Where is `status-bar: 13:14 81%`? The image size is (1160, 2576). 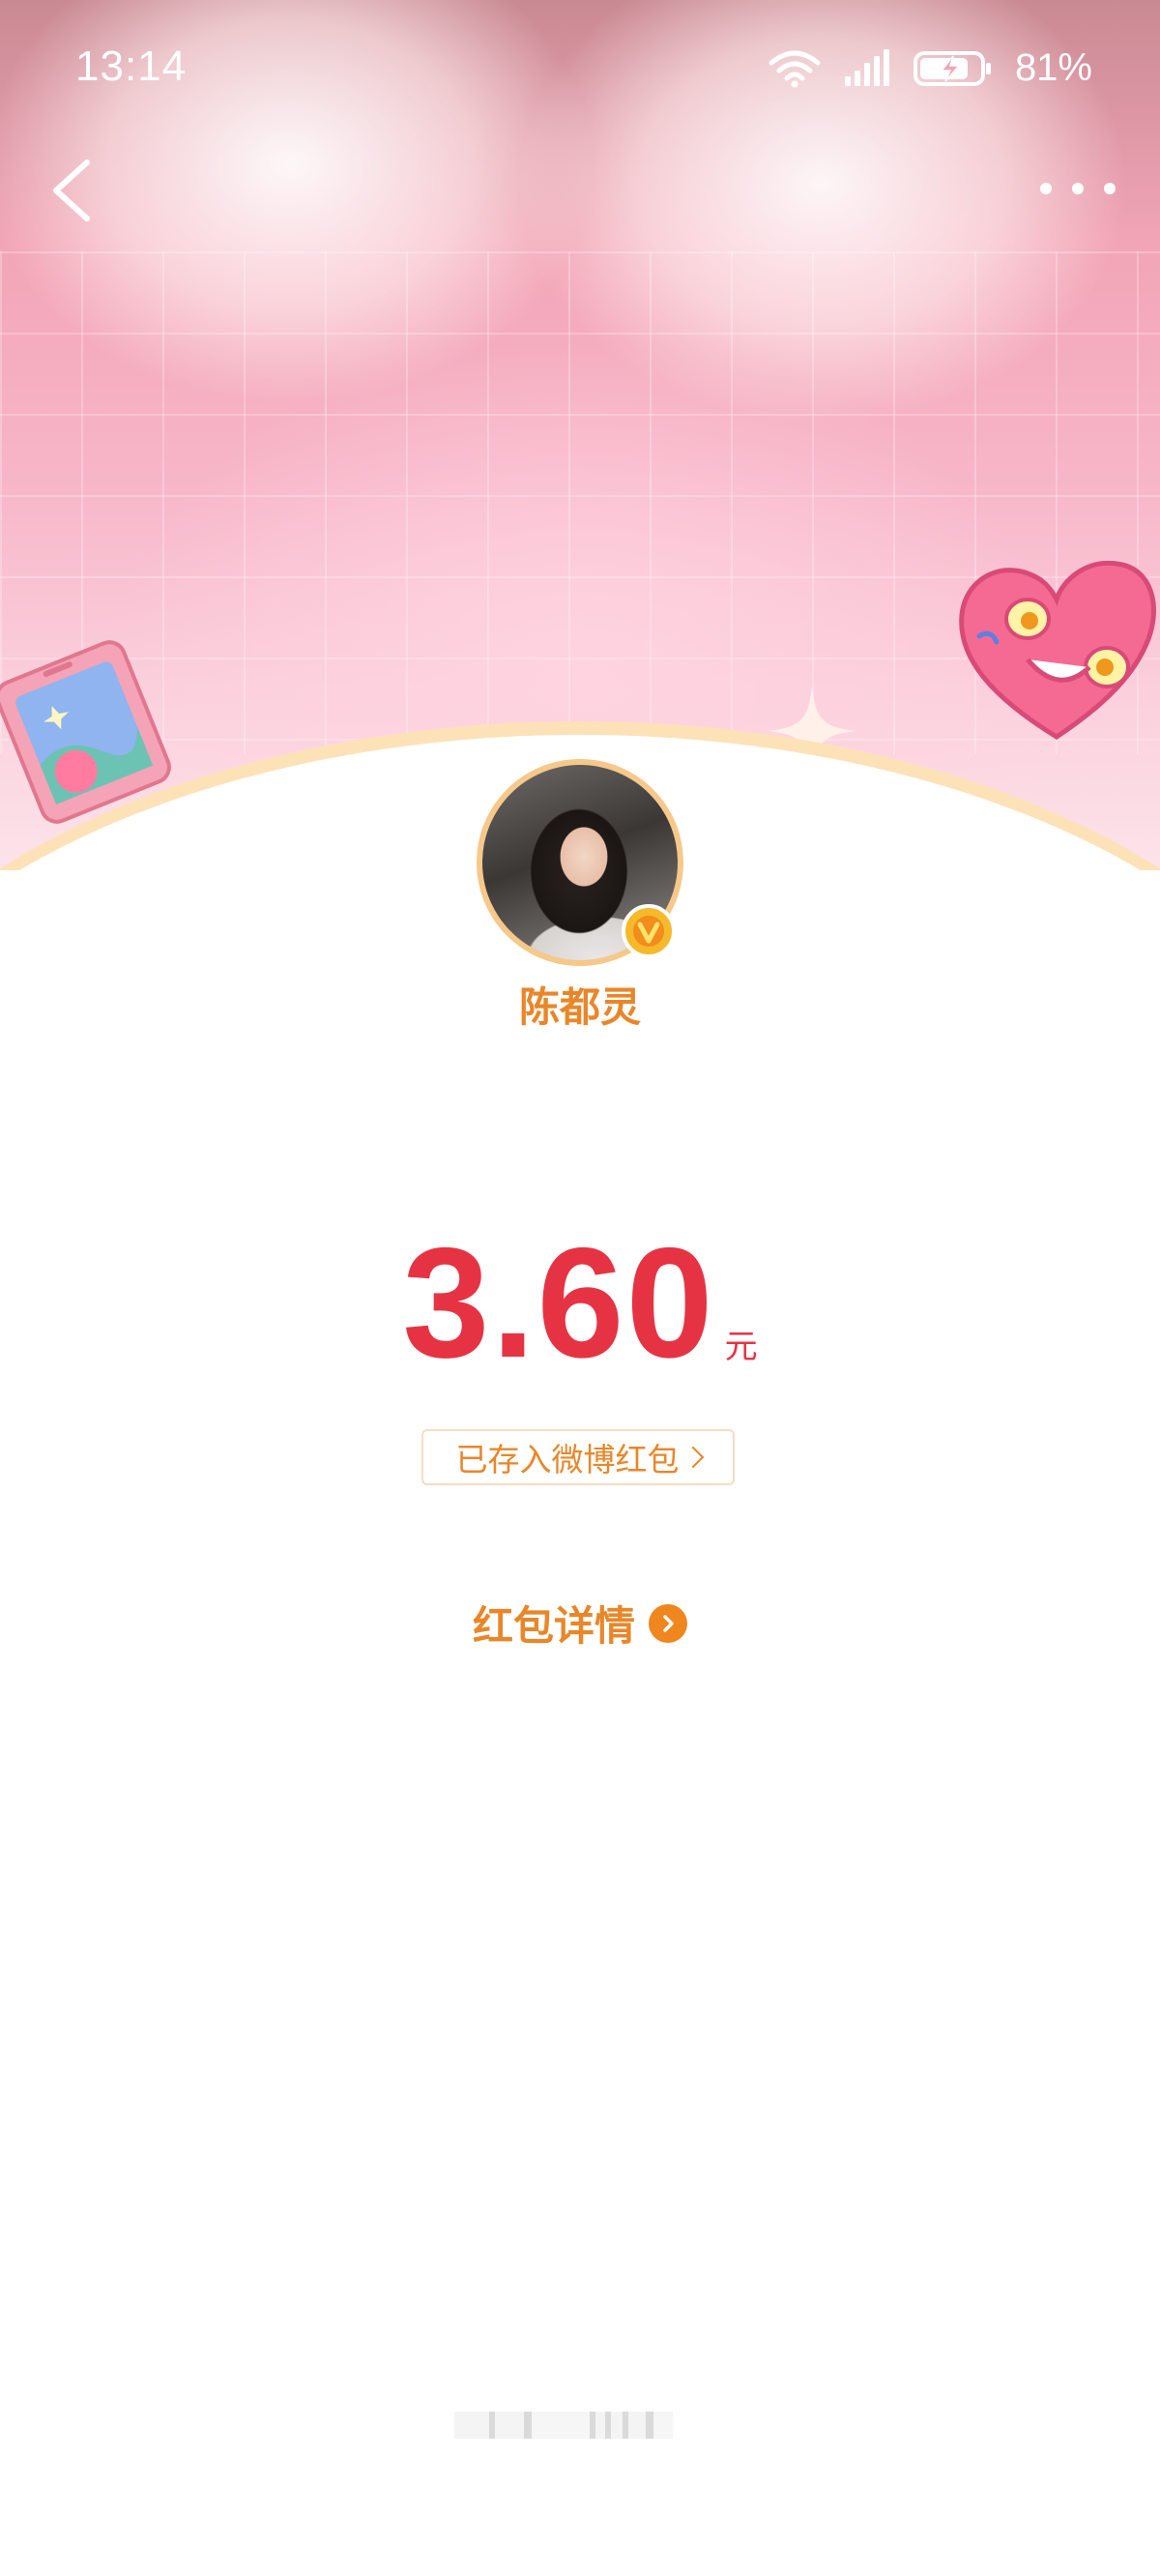 status-bar: 13:14 81% is located at coordinates (580, 67).